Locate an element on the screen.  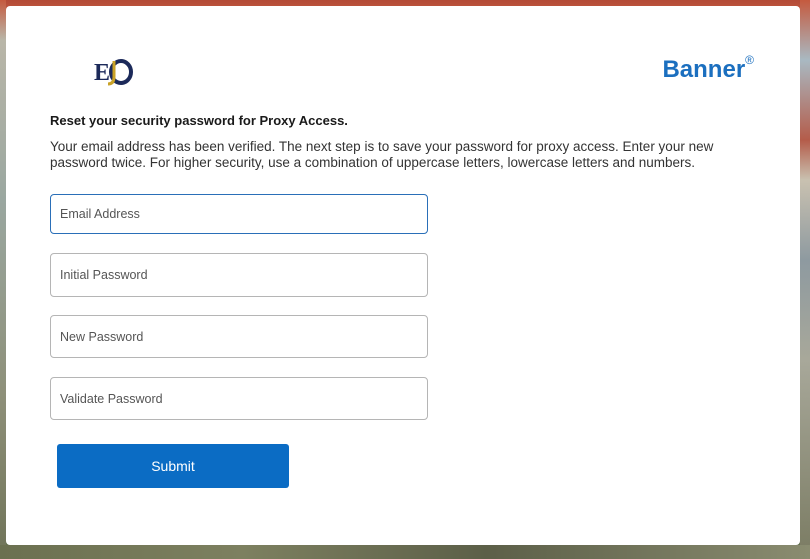
validate-password-field is located at coordinates (239, 398).